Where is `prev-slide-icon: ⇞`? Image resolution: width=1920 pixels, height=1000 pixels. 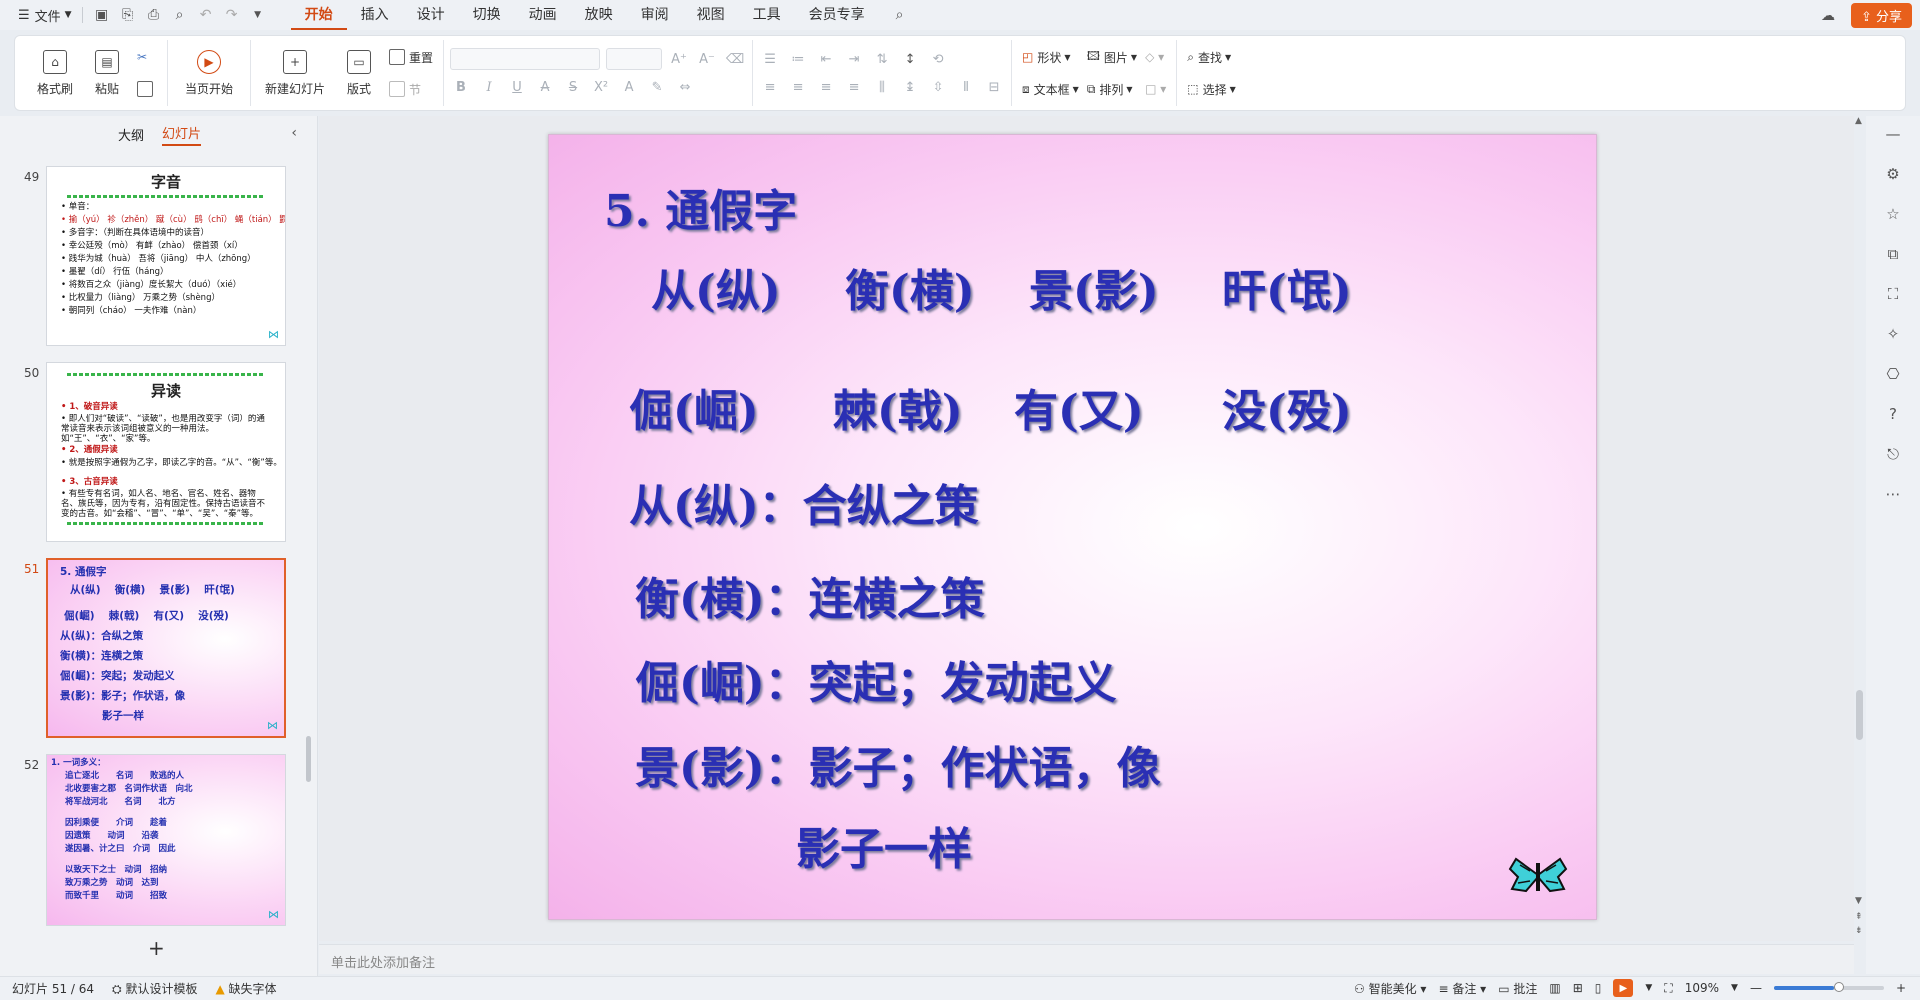
prev-slide-icon: ⇞ is located at coordinates (1859, 917).